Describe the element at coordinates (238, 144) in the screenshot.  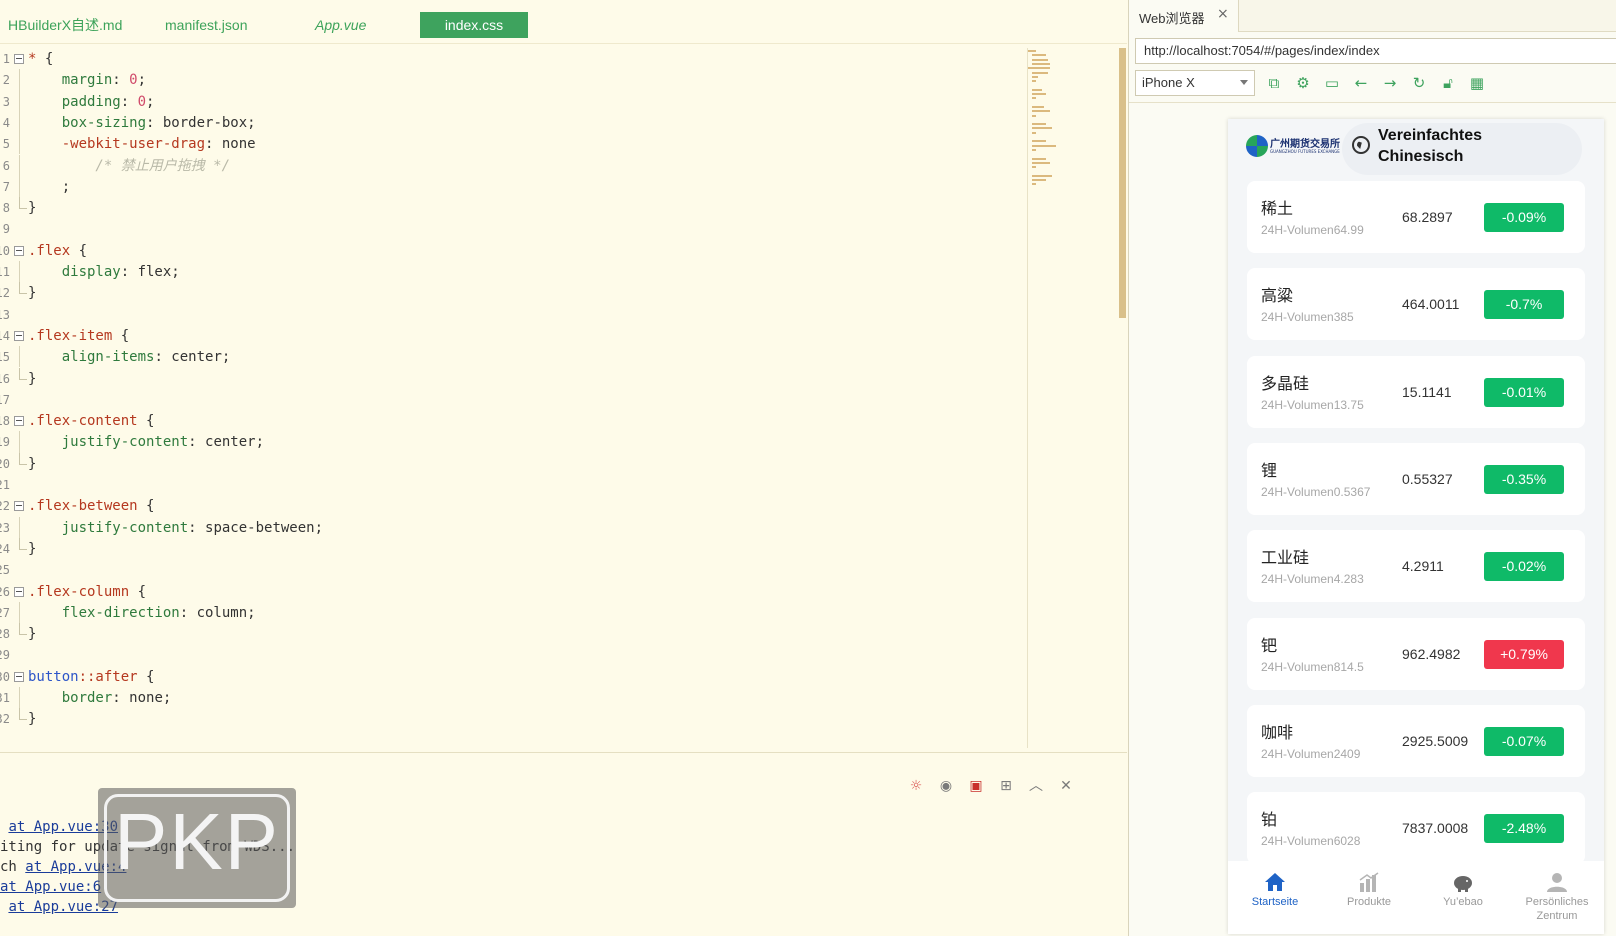
I see `code-token: none` at that location.